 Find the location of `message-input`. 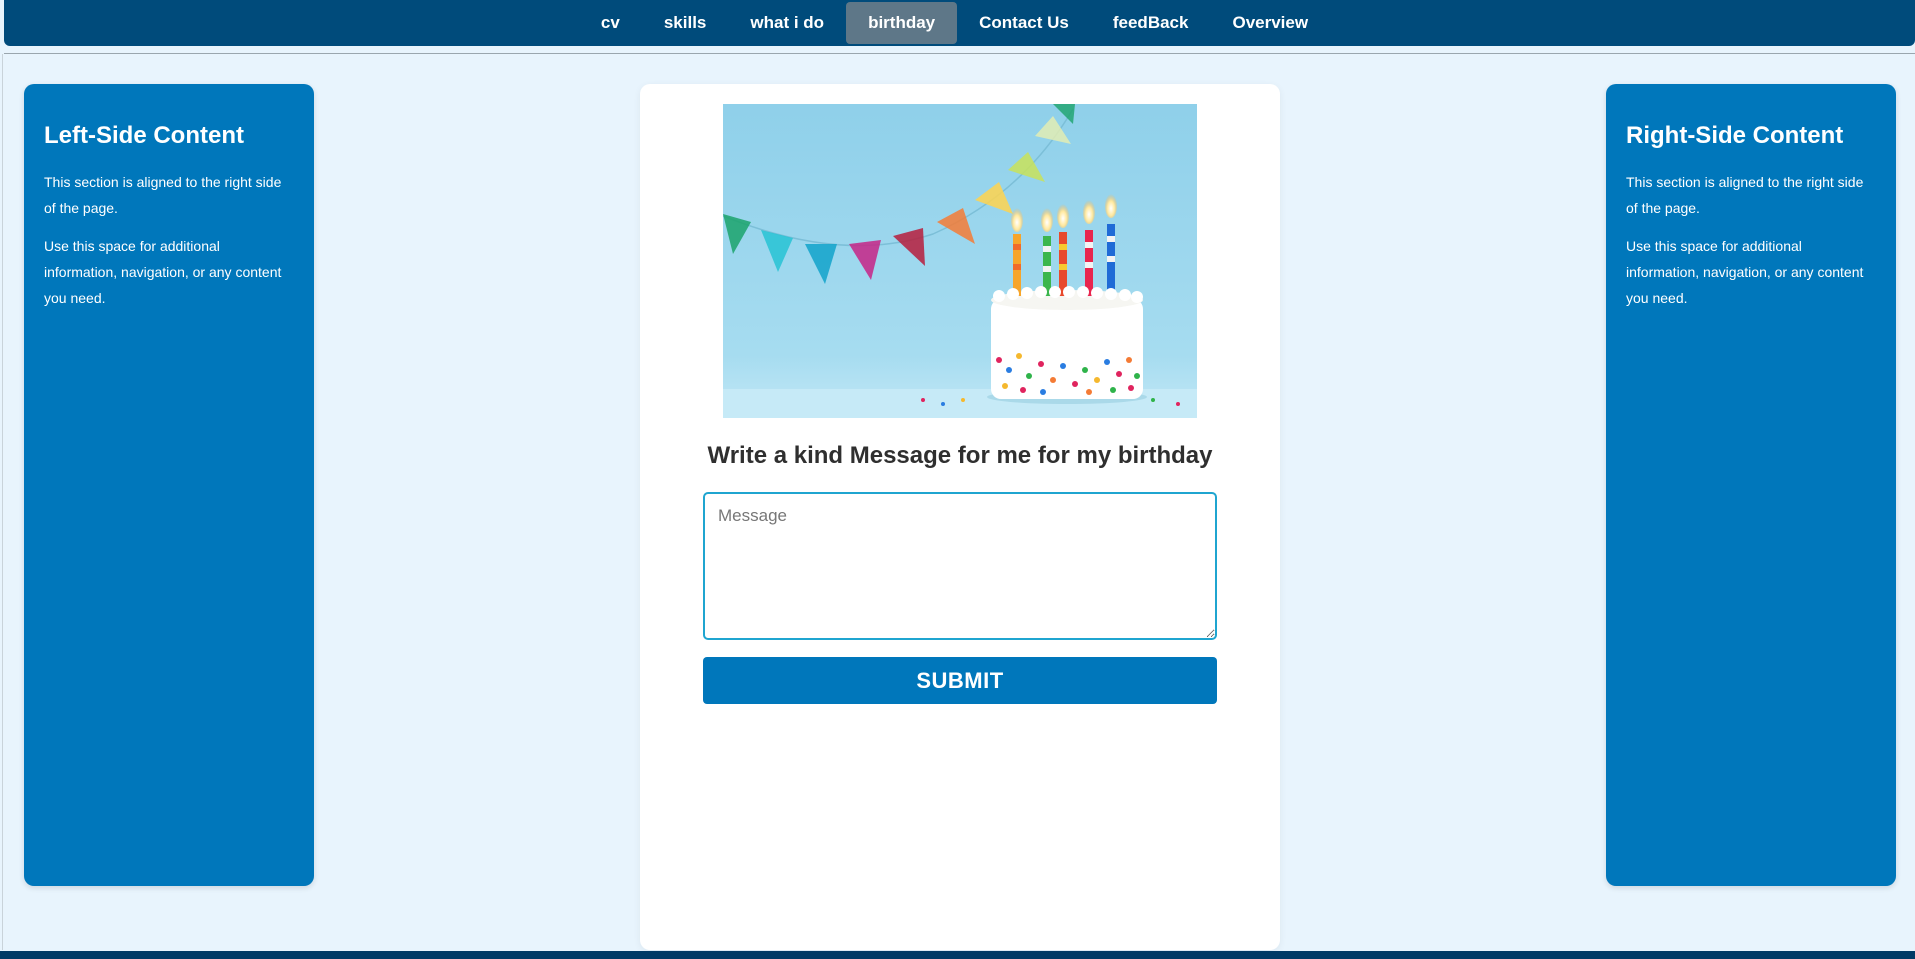

message-input is located at coordinates (960, 566).